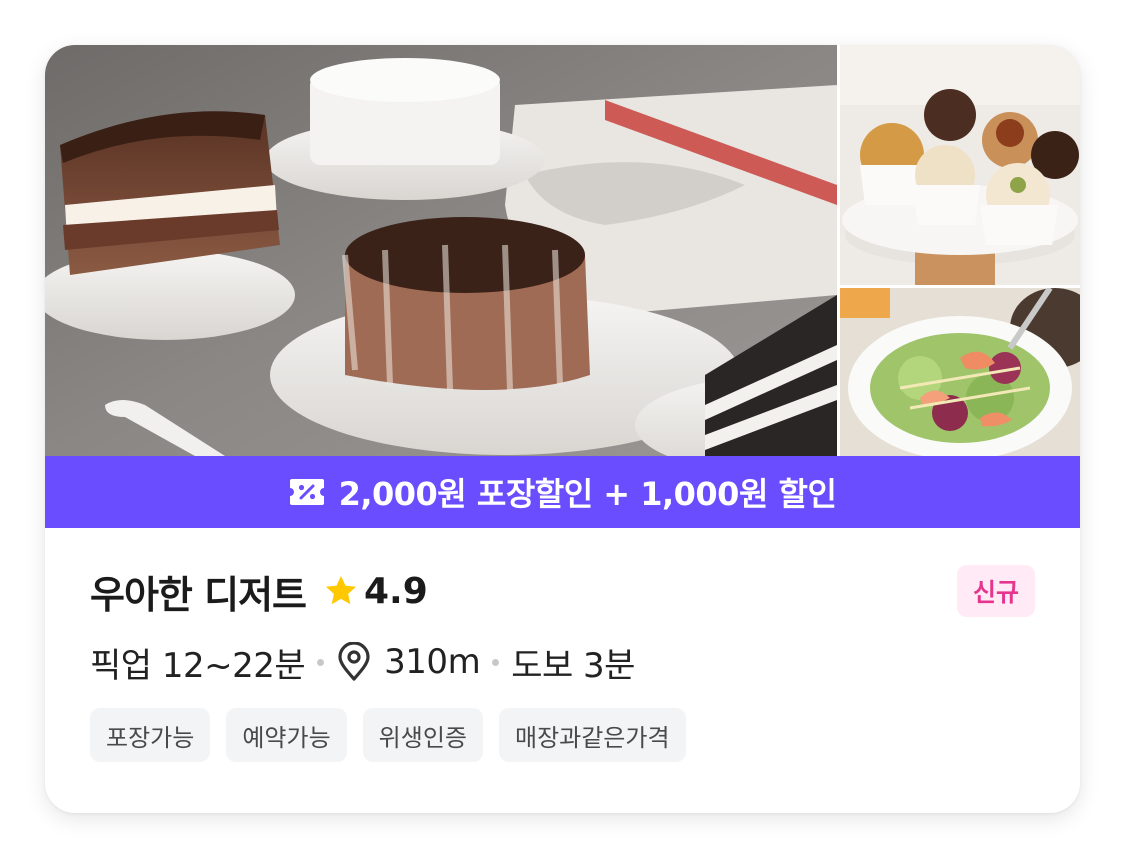 This screenshot has width=1125, height=864. I want to click on title-row: 우아한 디저트 4.9 신규, so click(562, 591).